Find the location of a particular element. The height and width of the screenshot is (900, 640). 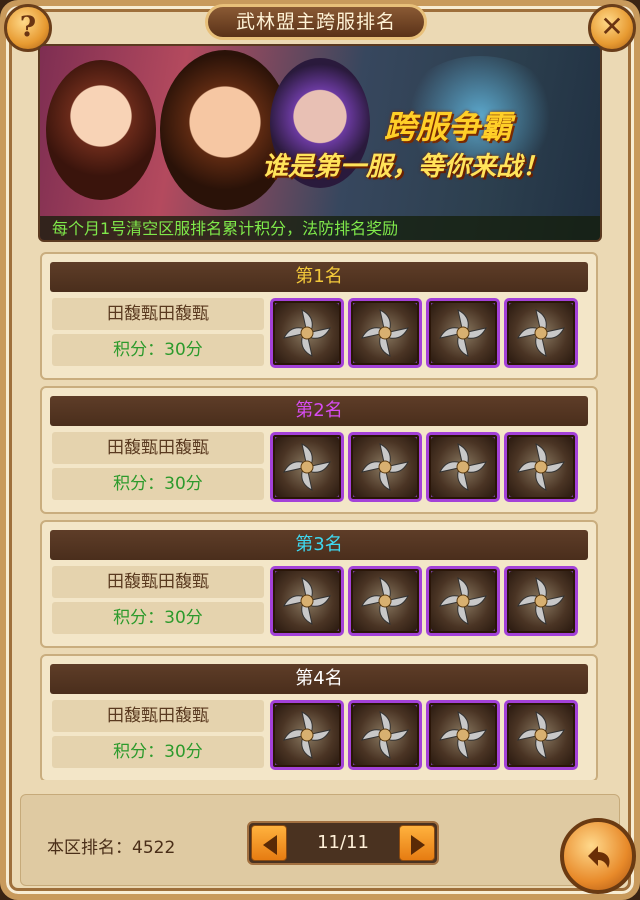

region-rank: 本区排名：4522 is located at coordinates (111, 848).